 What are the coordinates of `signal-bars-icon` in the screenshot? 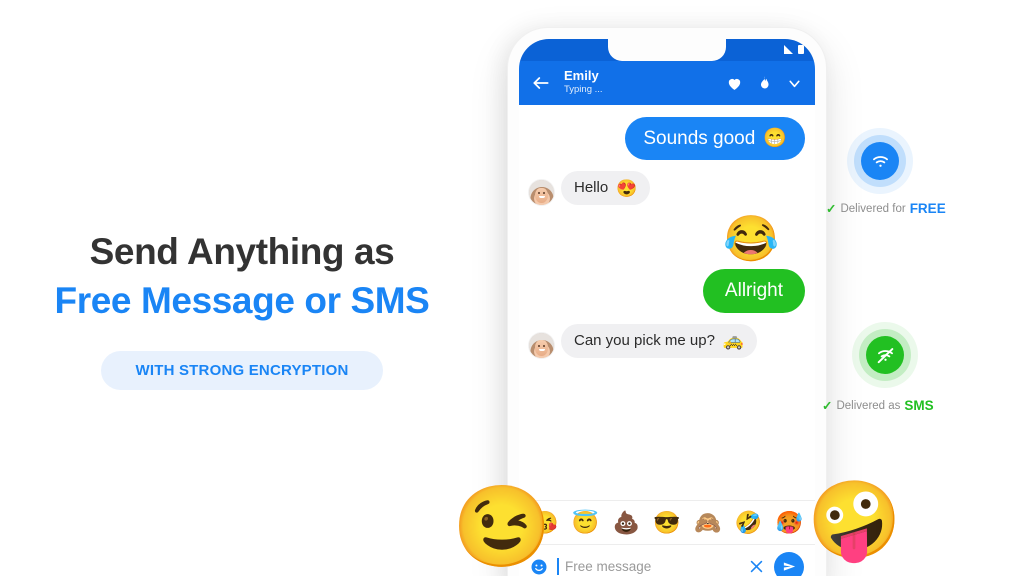 It's located at (788, 49).